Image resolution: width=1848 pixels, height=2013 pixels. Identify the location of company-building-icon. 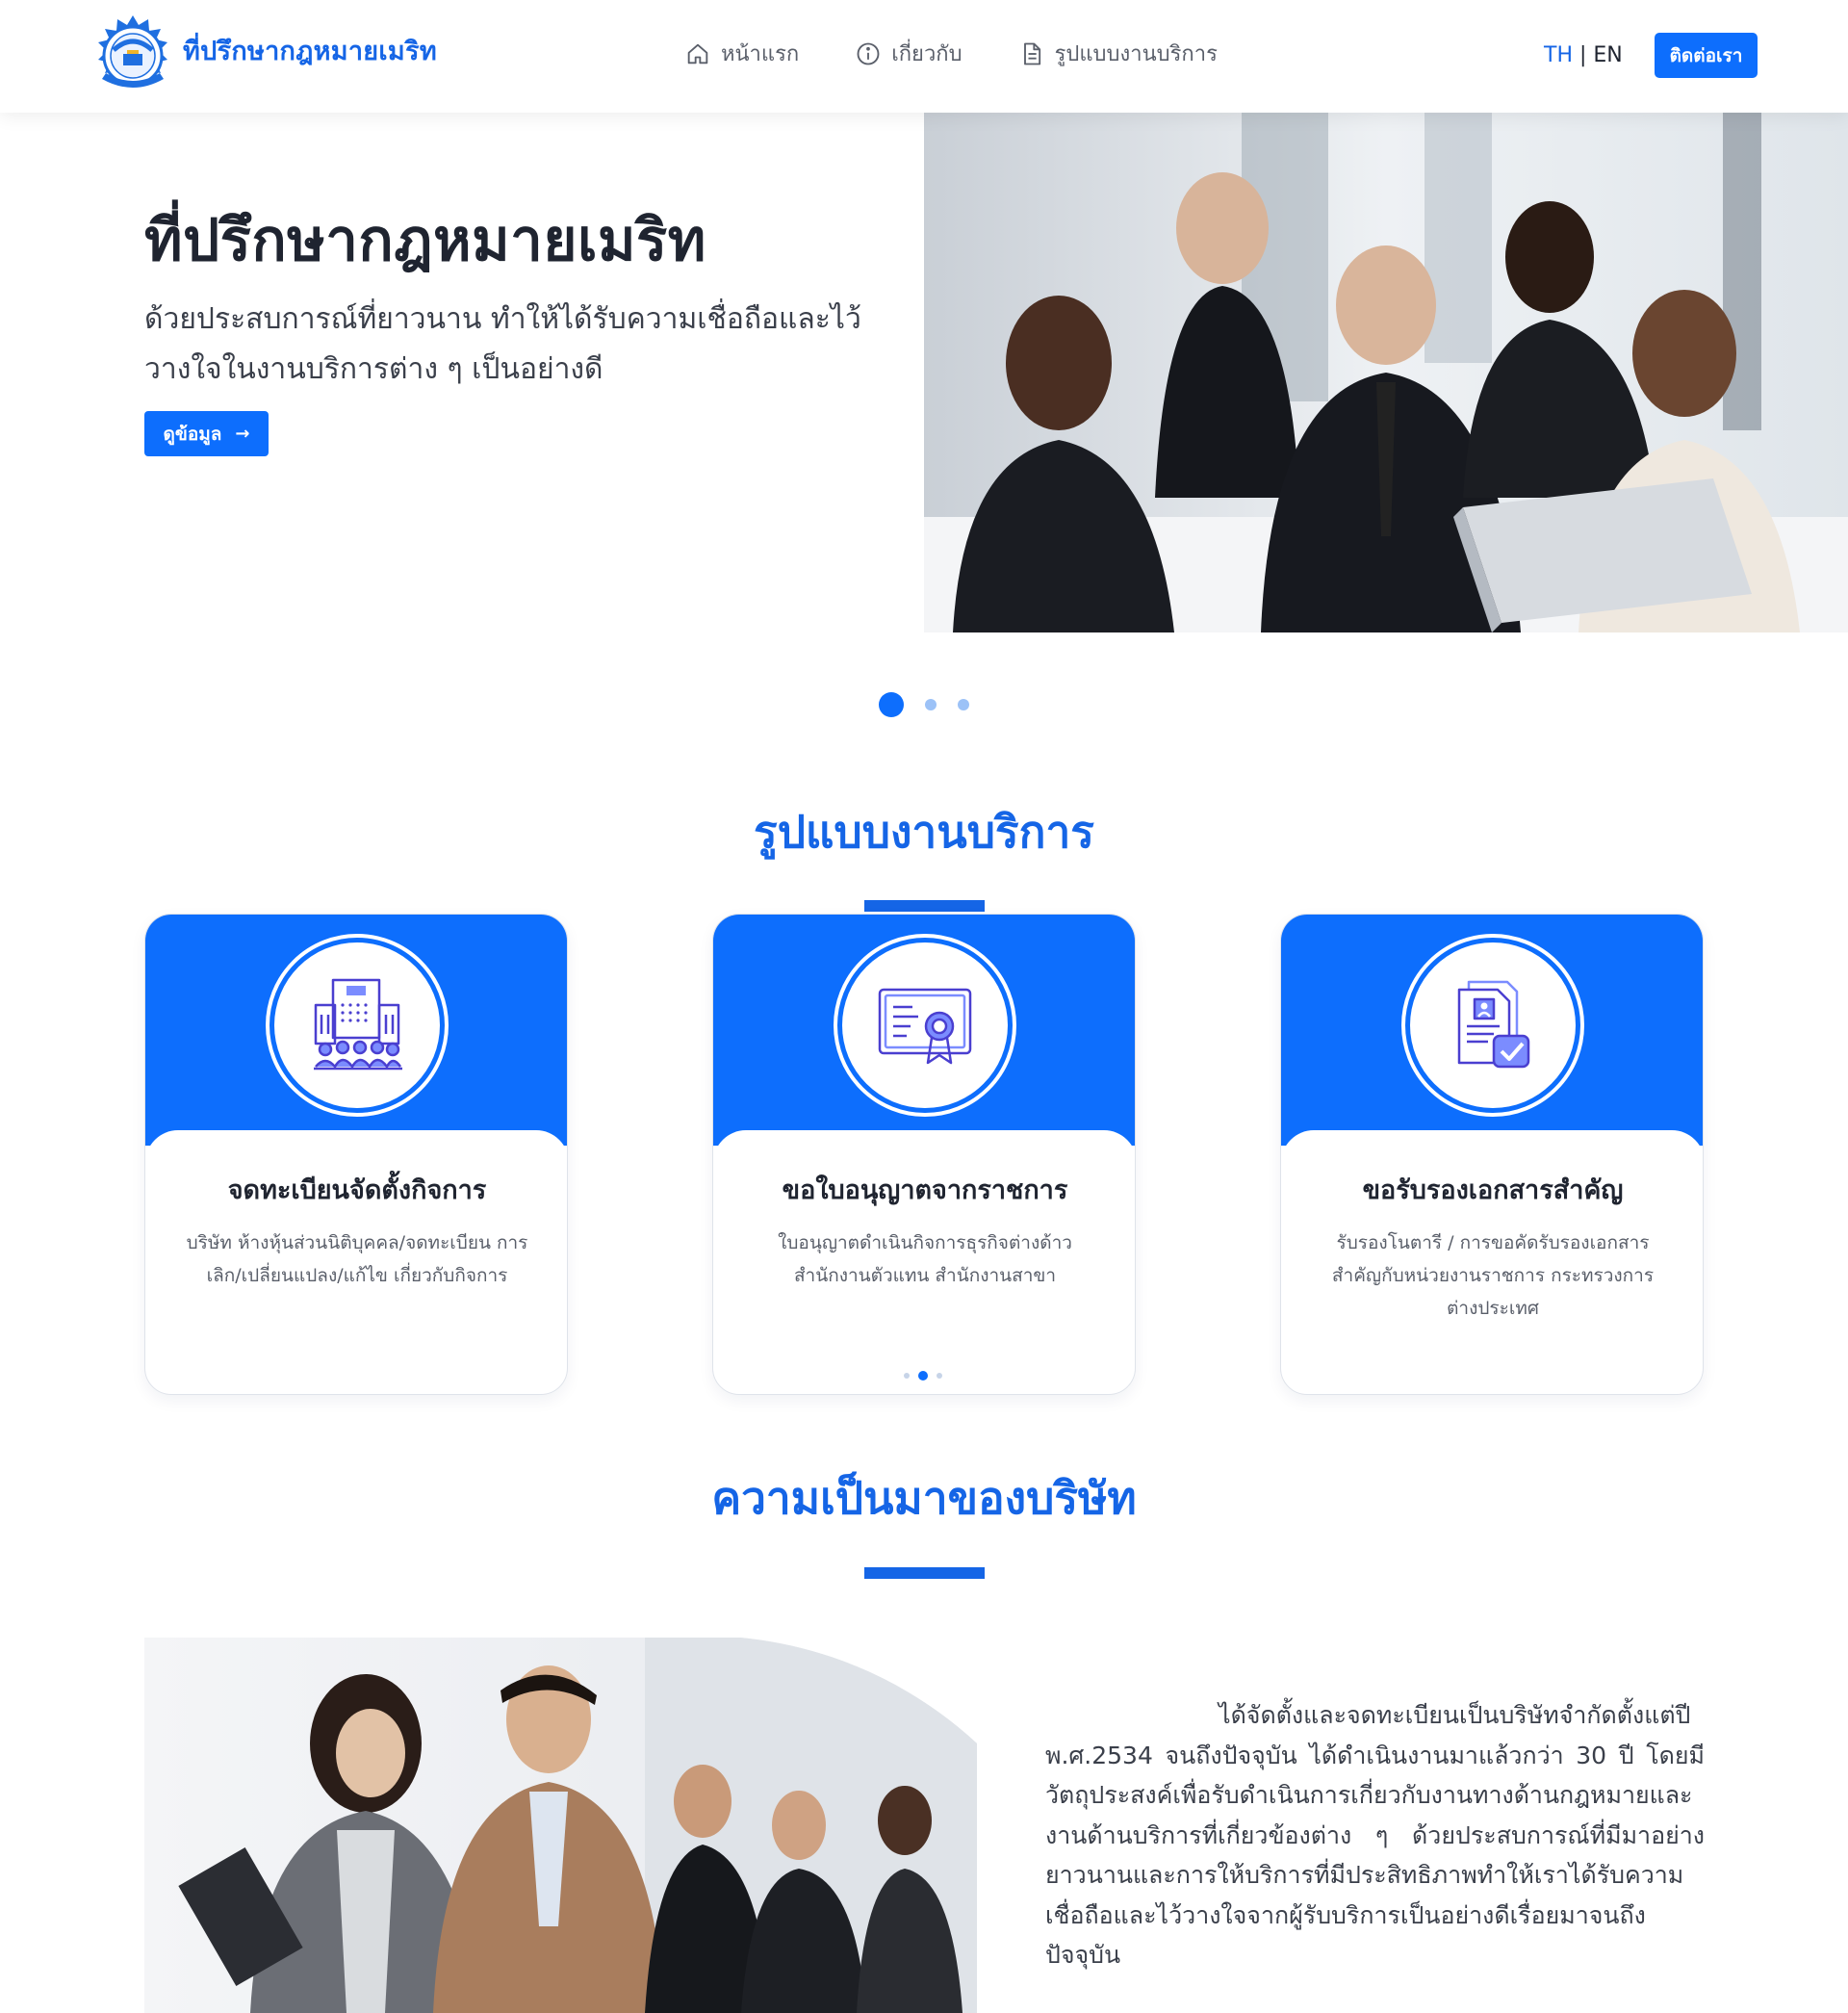
(358, 1024).